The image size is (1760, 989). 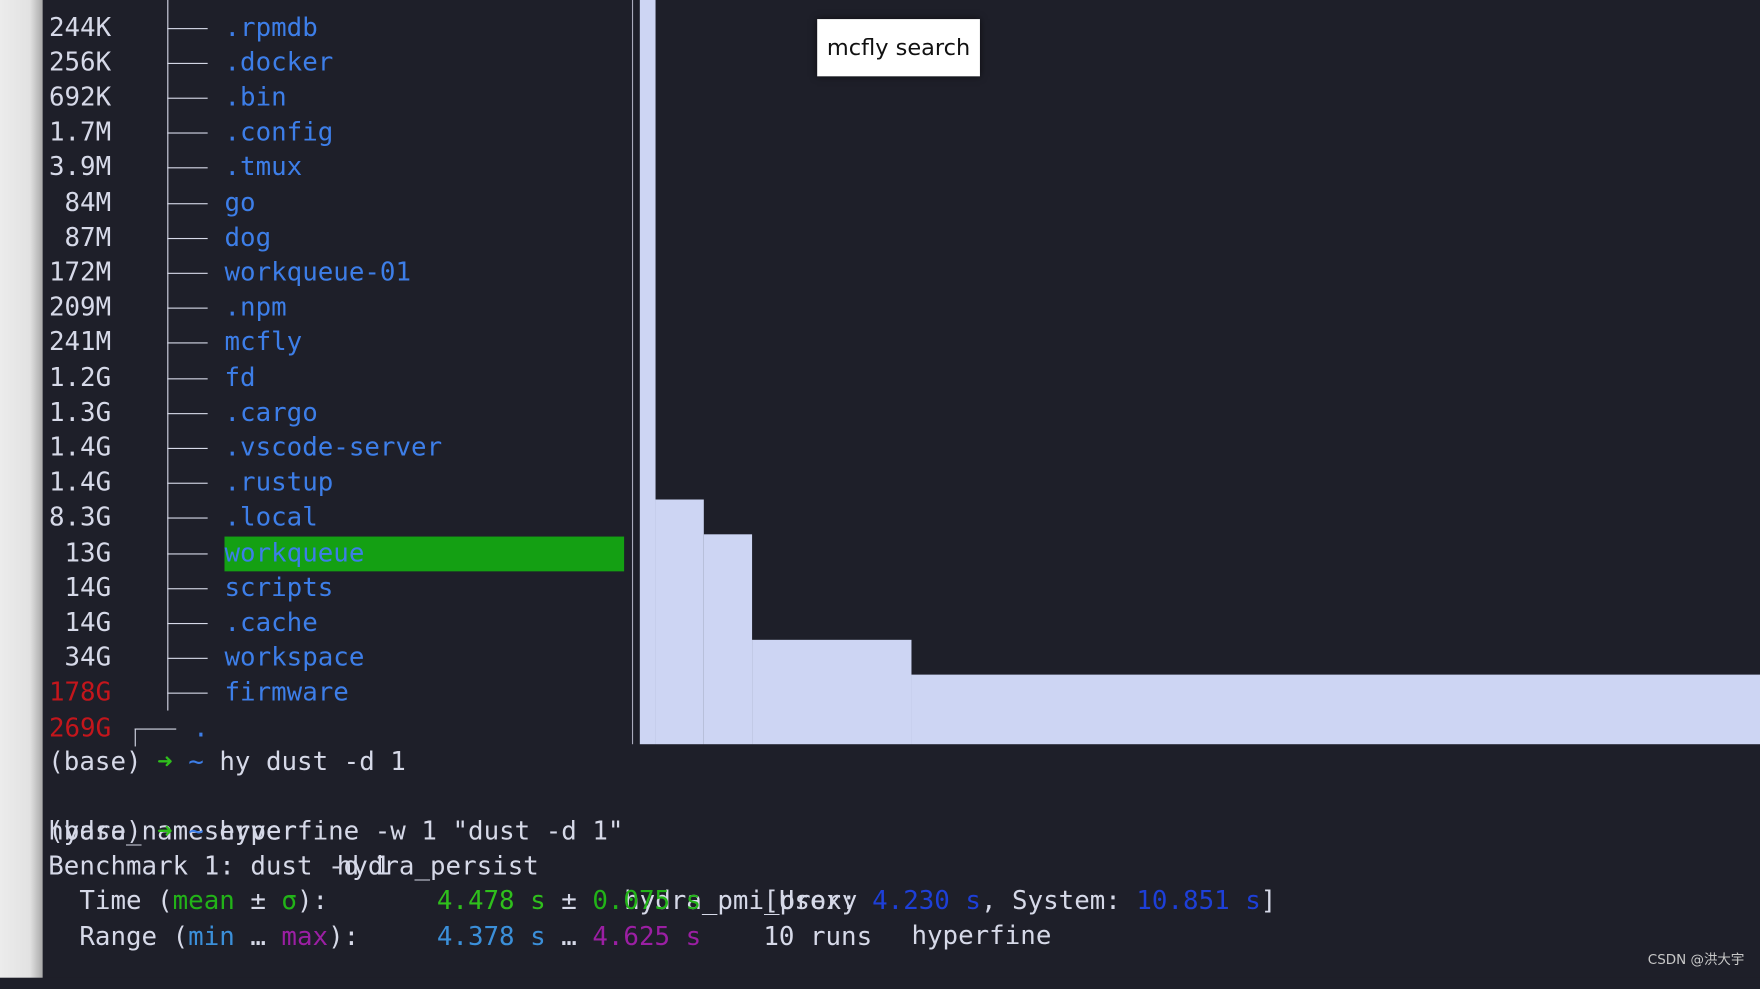 What do you see at coordinates (80, 167) in the screenshot?
I see `dir-size: 3.9M` at bounding box center [80, 167].